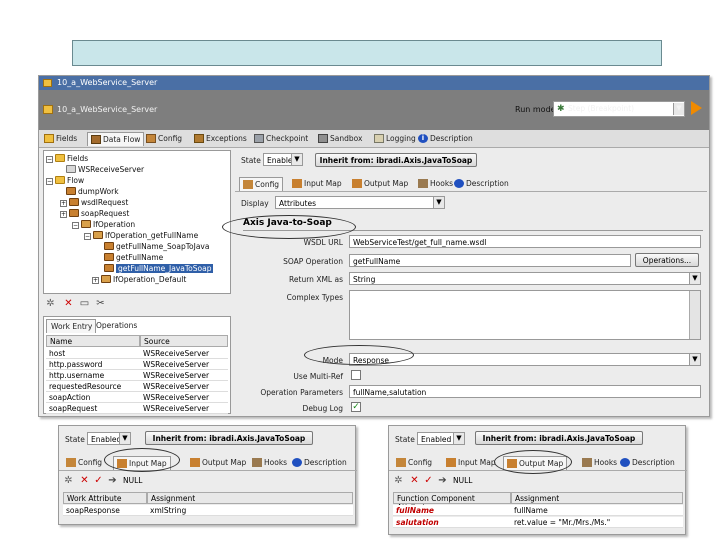 This screenshot has width=720, height=540. Describe the element at coordinates (105, 510) in the screenshot. I see `table-row-attr: soapResponse` at that location.